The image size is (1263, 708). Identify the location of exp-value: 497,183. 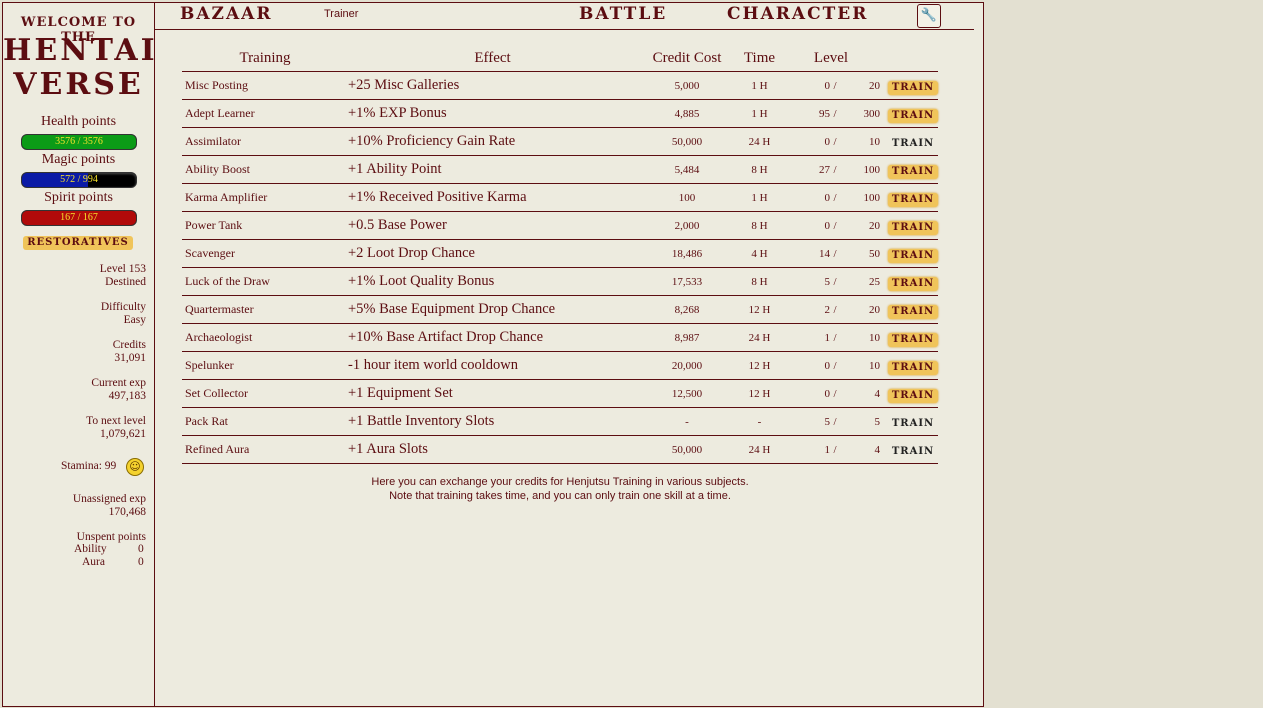
(127, 396).